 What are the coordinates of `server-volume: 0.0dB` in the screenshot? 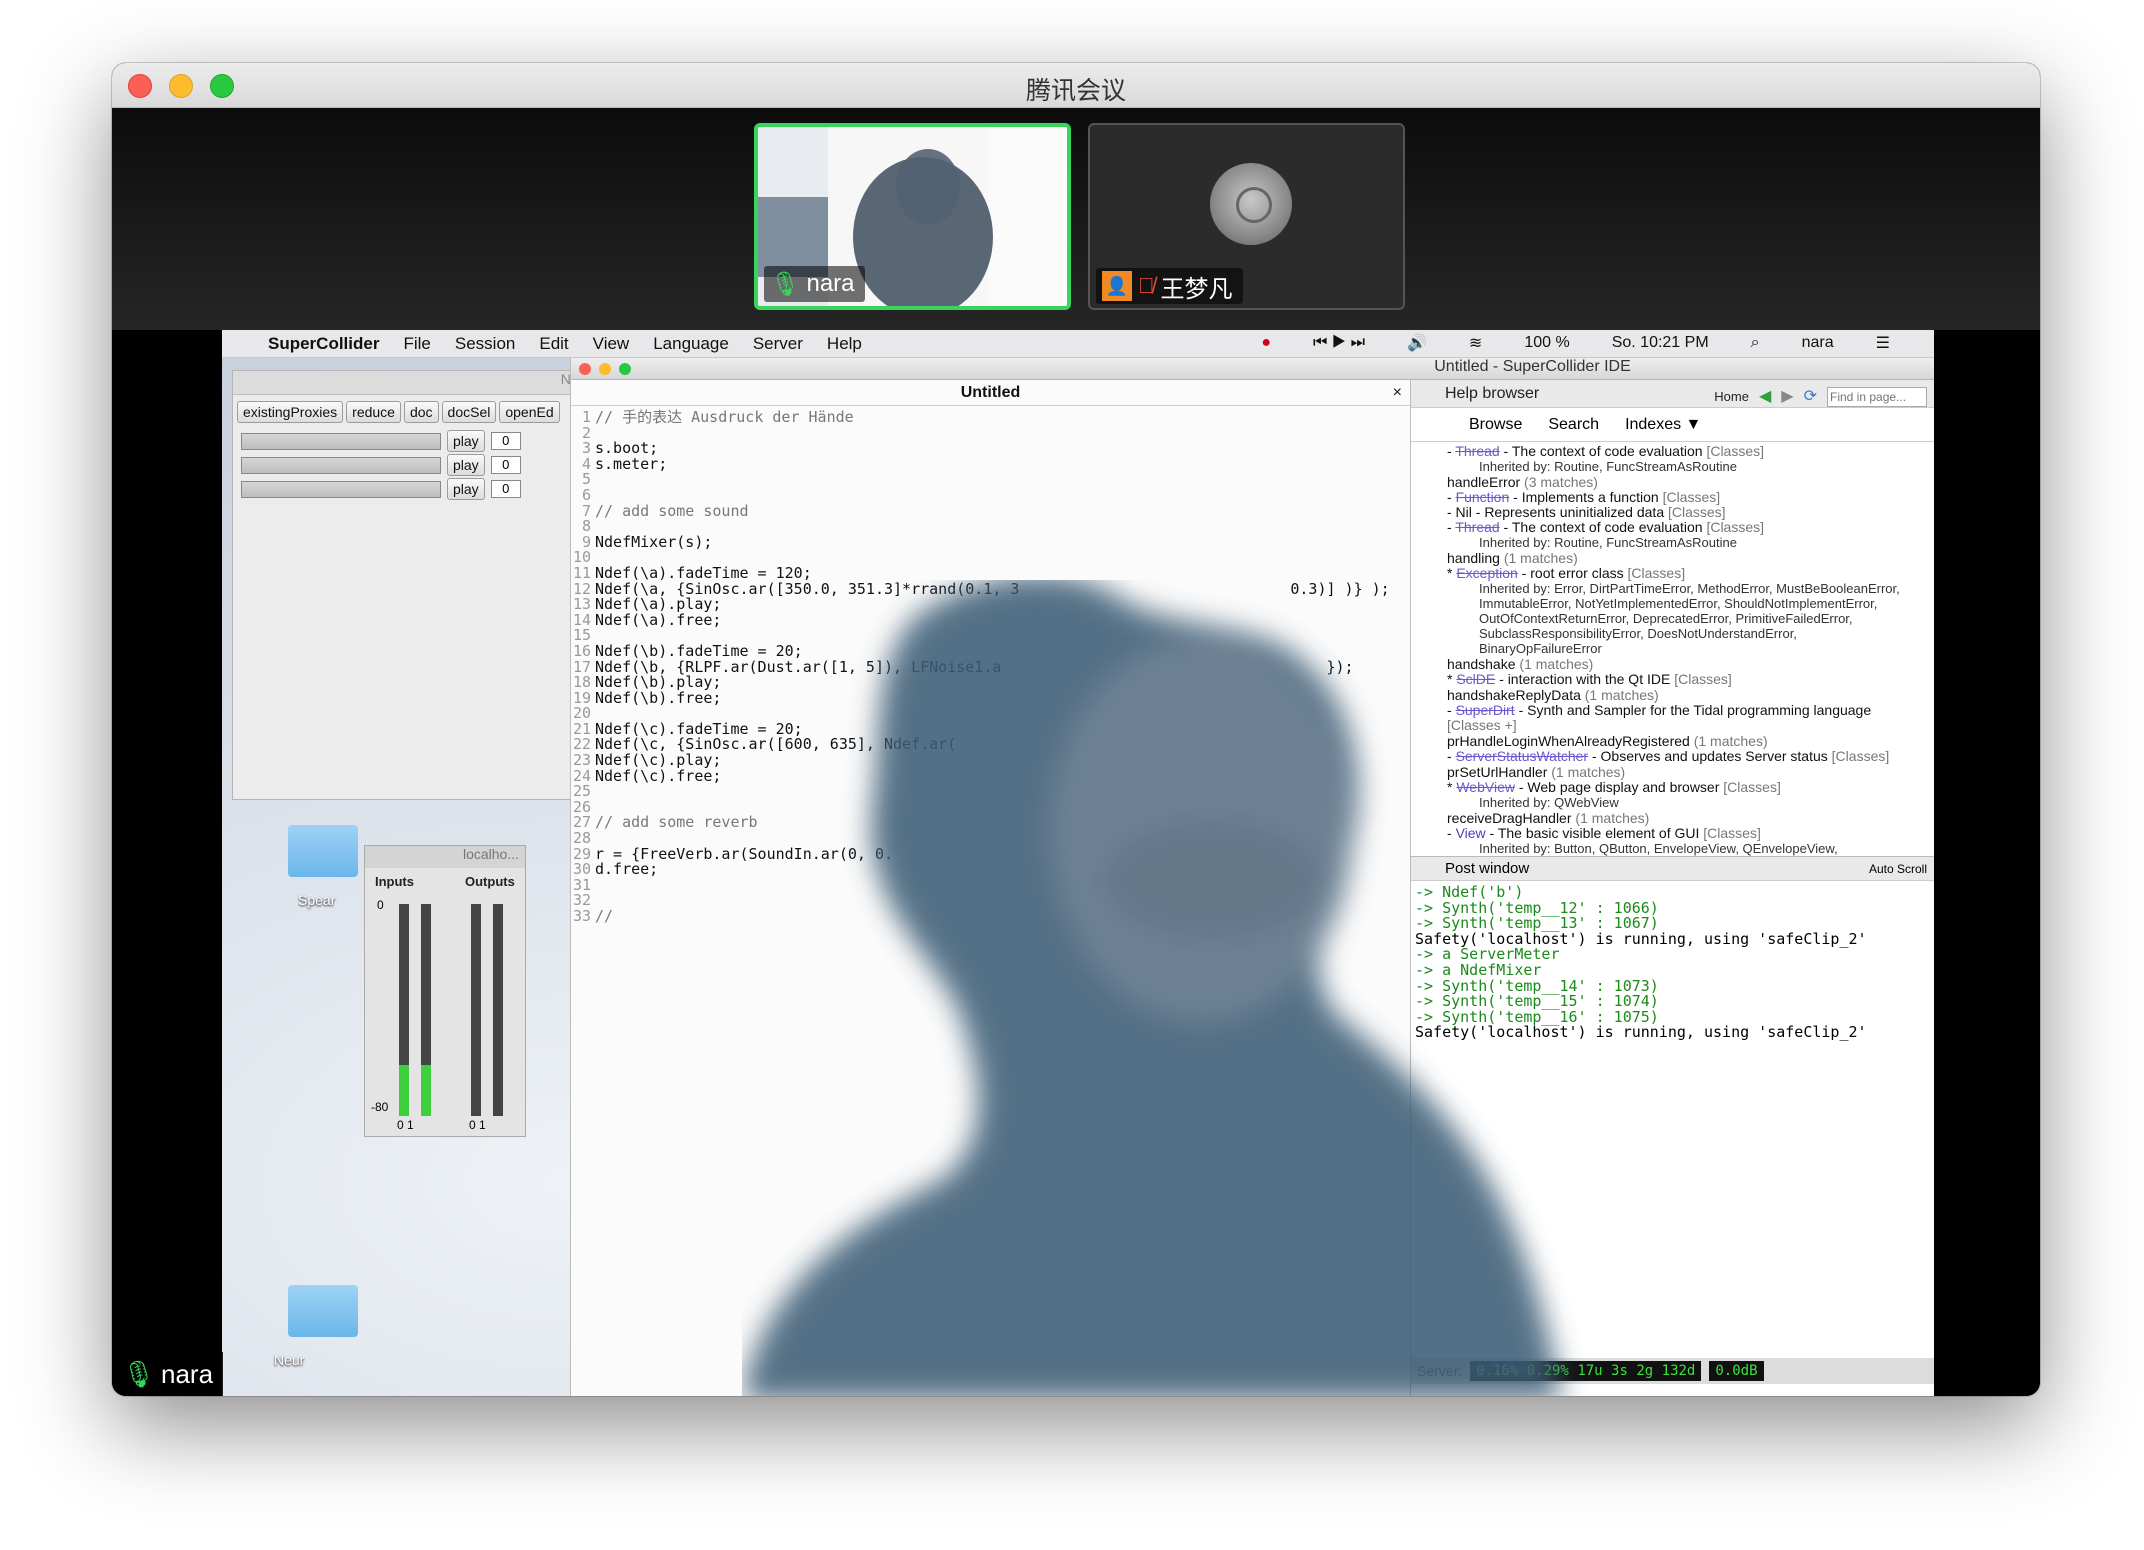 It's located at (1736, 1371).